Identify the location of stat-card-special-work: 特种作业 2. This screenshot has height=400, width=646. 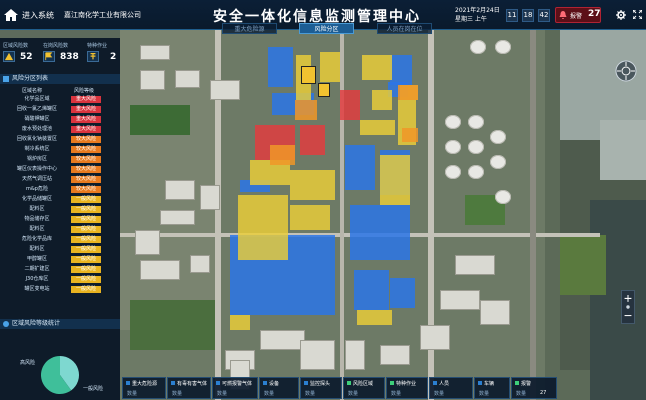
(102, 52).